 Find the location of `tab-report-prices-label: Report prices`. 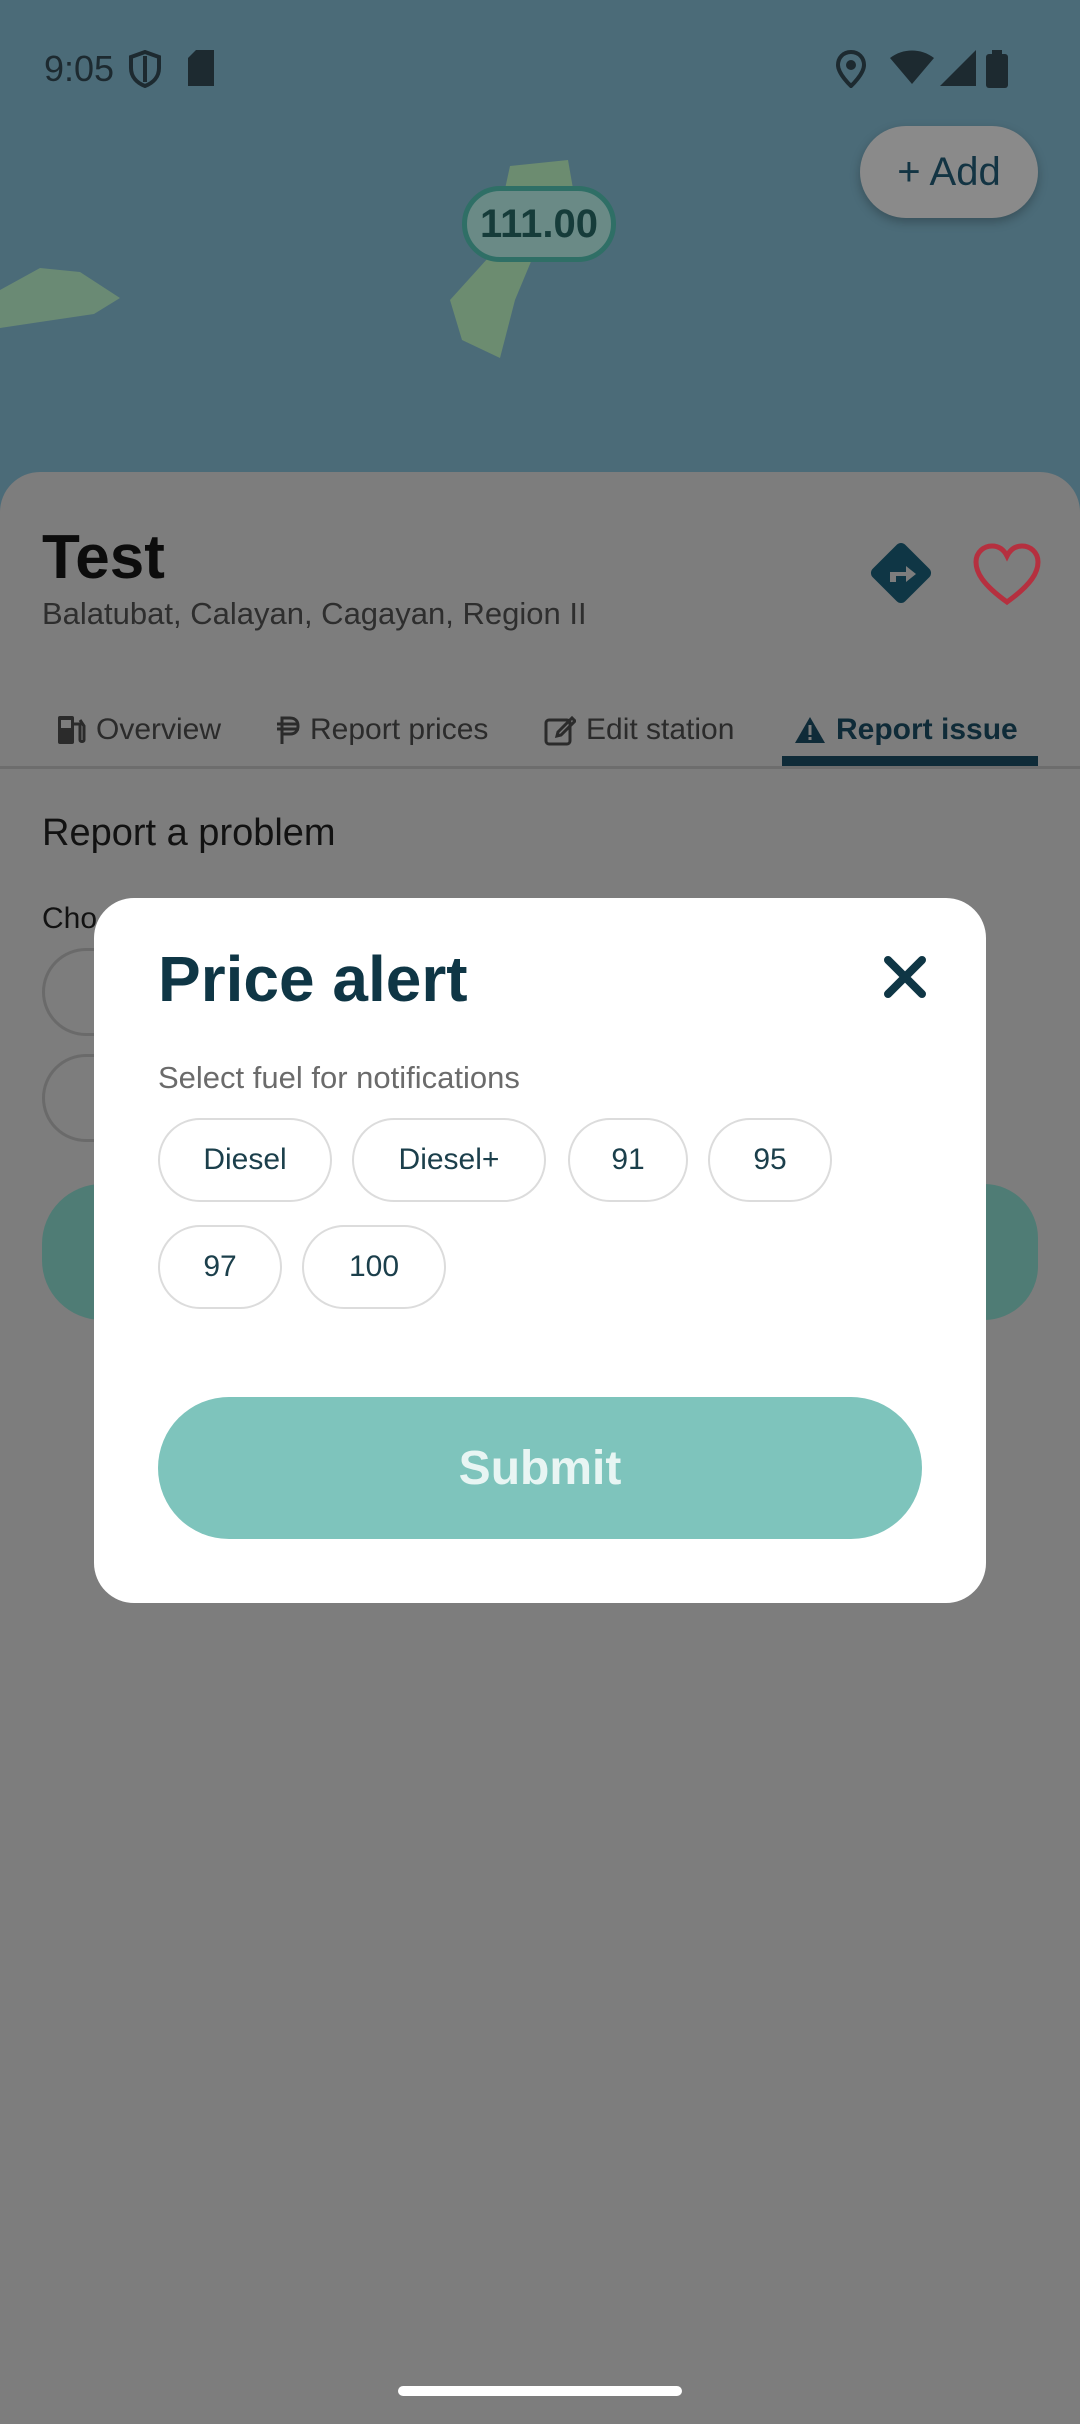

tab-report-prices-label: Report prices is located at coordinates (399, 729).